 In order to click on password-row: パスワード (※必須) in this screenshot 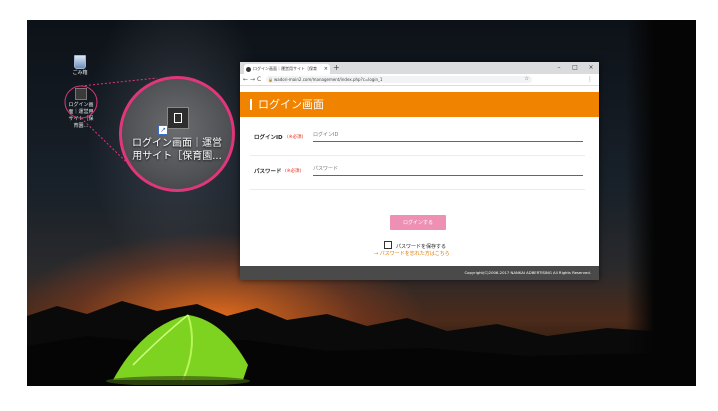, I will do `click(417, 172)`.